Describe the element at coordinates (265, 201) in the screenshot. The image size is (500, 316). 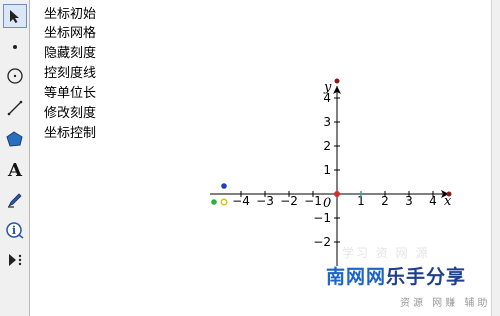
I see `x-tick-label: −3` at that location.